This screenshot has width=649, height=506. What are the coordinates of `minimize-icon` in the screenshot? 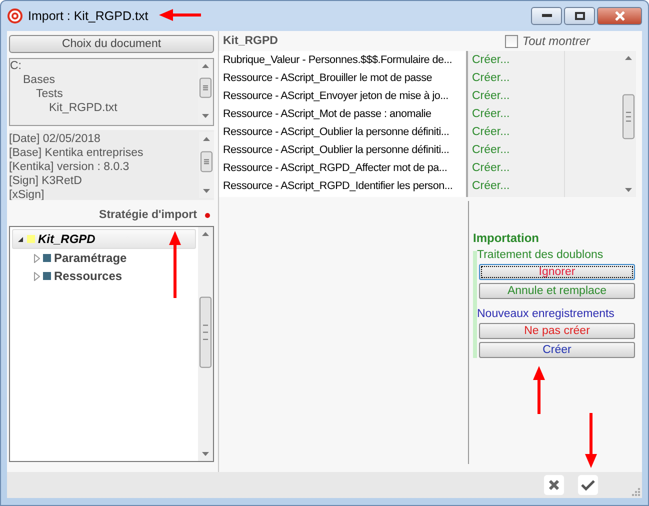 It's located at (547, 16).